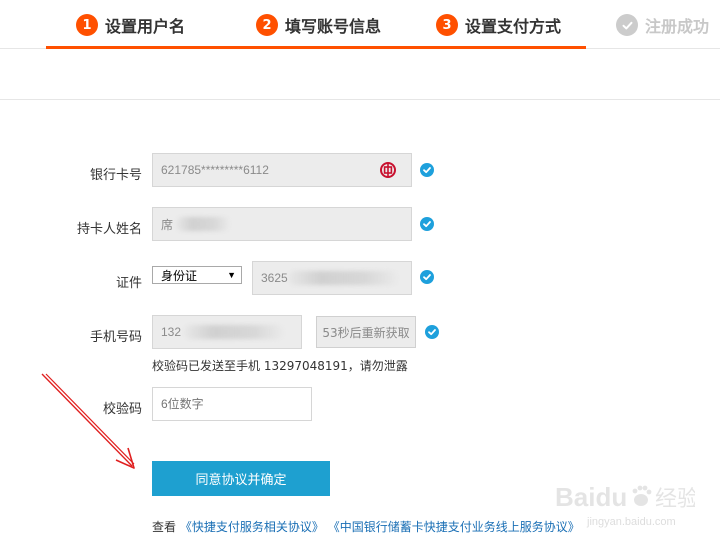  I want to click on quick-pay-agreement-link: 《快捷支付服务相关协议》, so click(252, 527).